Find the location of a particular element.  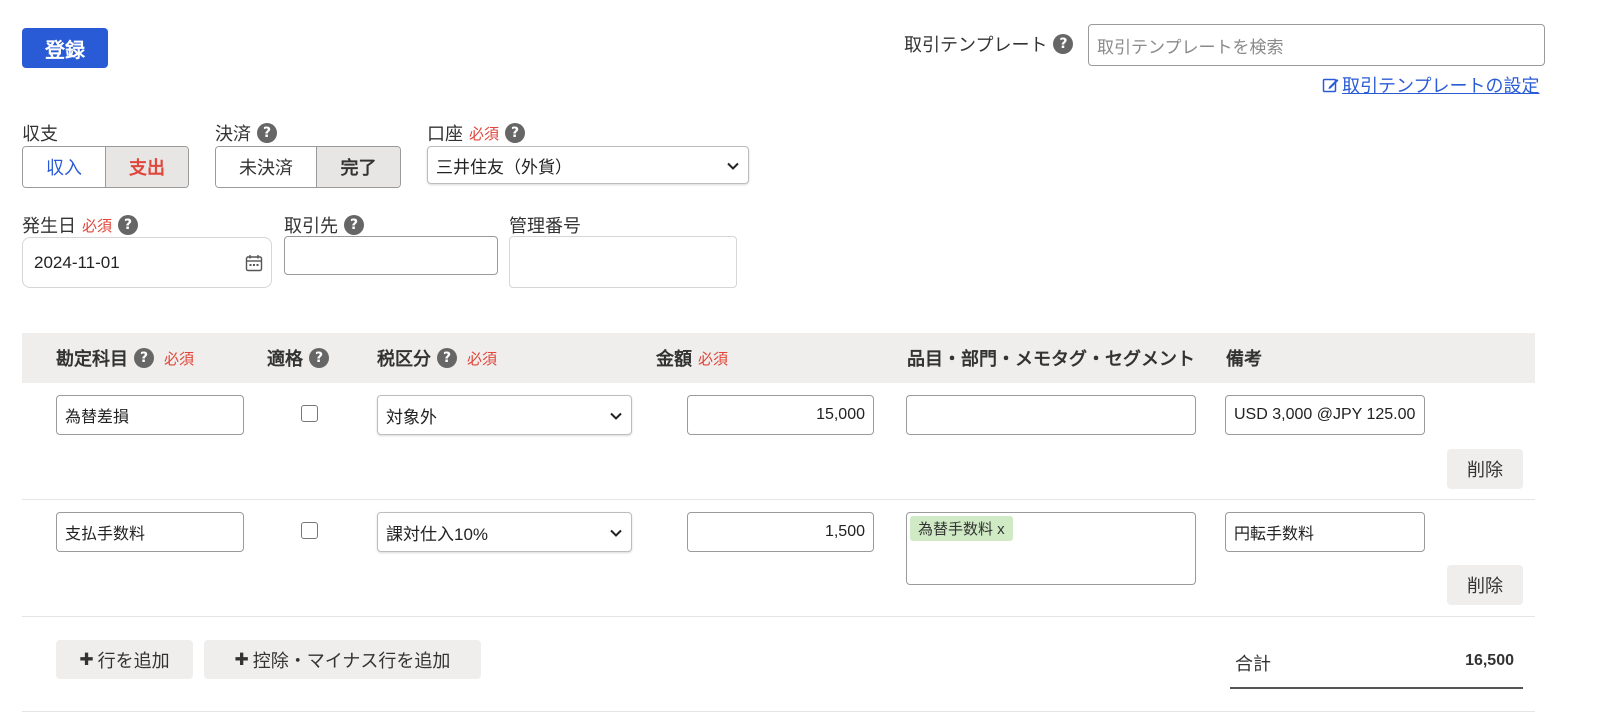

edit-icon is located at coordinates (1331, 85).